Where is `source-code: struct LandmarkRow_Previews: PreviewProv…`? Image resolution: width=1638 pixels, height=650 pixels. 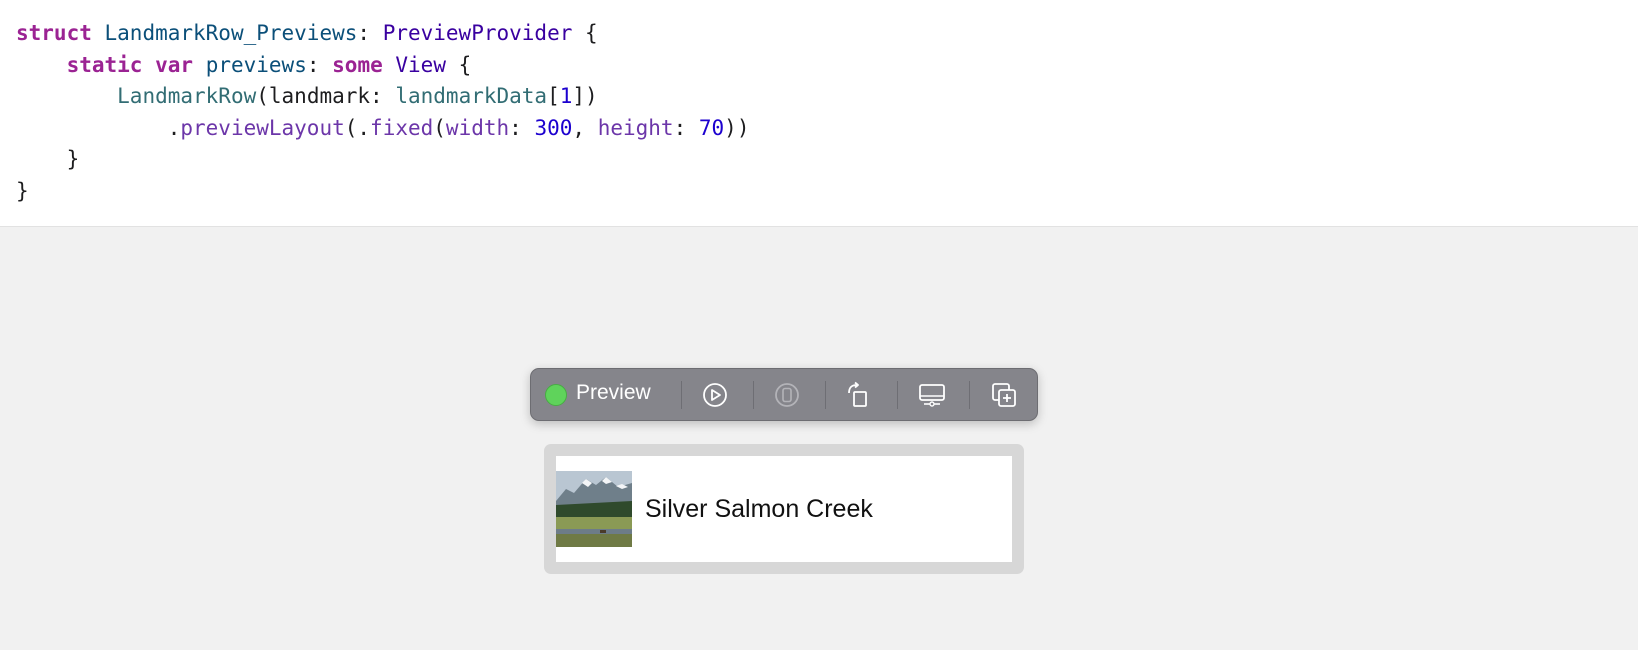
source-code: struct LandmarkRow_Previews: PreviewProv… is located at coordinates (382, 112).